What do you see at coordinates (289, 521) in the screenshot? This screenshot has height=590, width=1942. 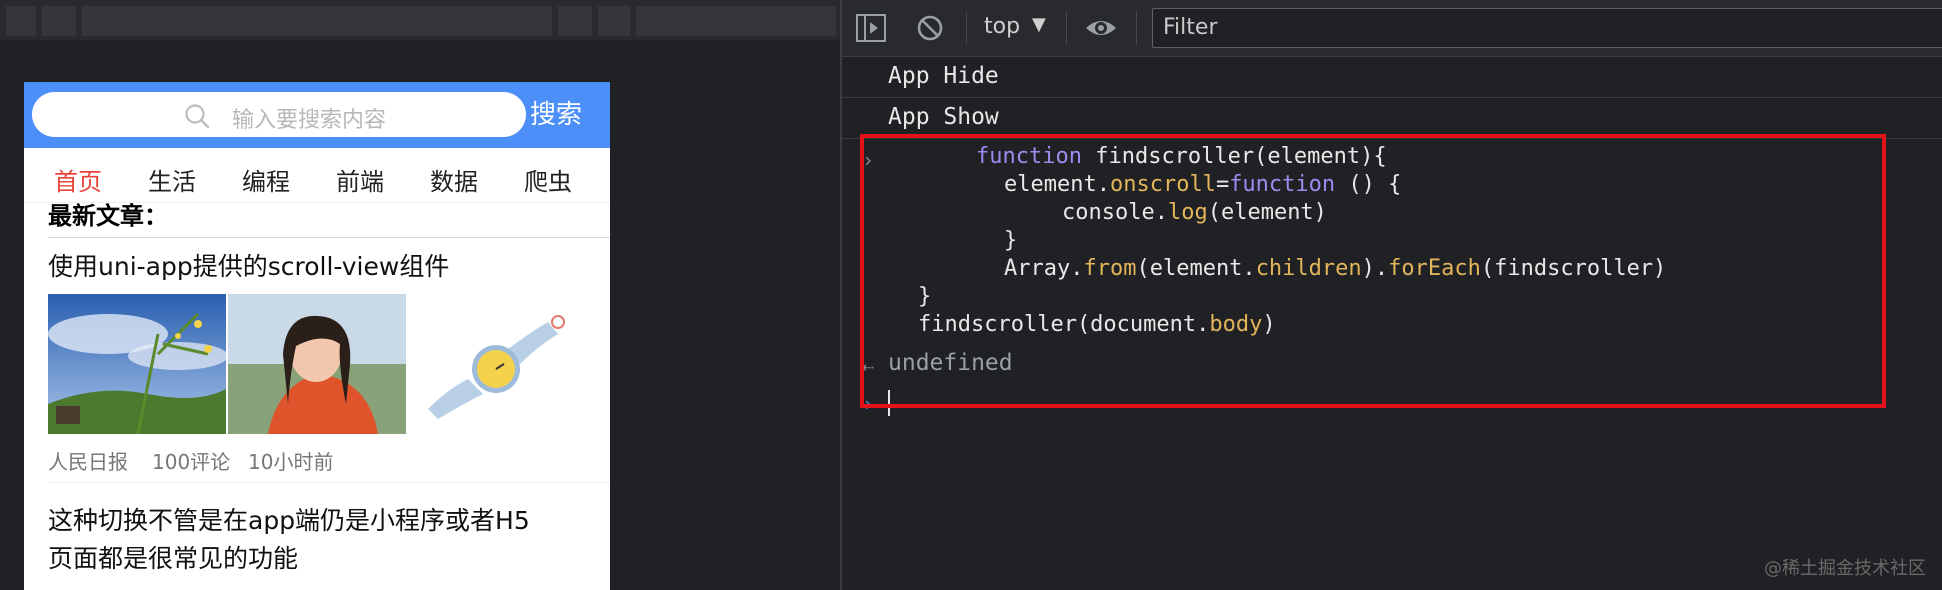 I see `article-title-line1: 这种切换不管是在app端仍是小程序或者H5` at bounding box center [289, 521].